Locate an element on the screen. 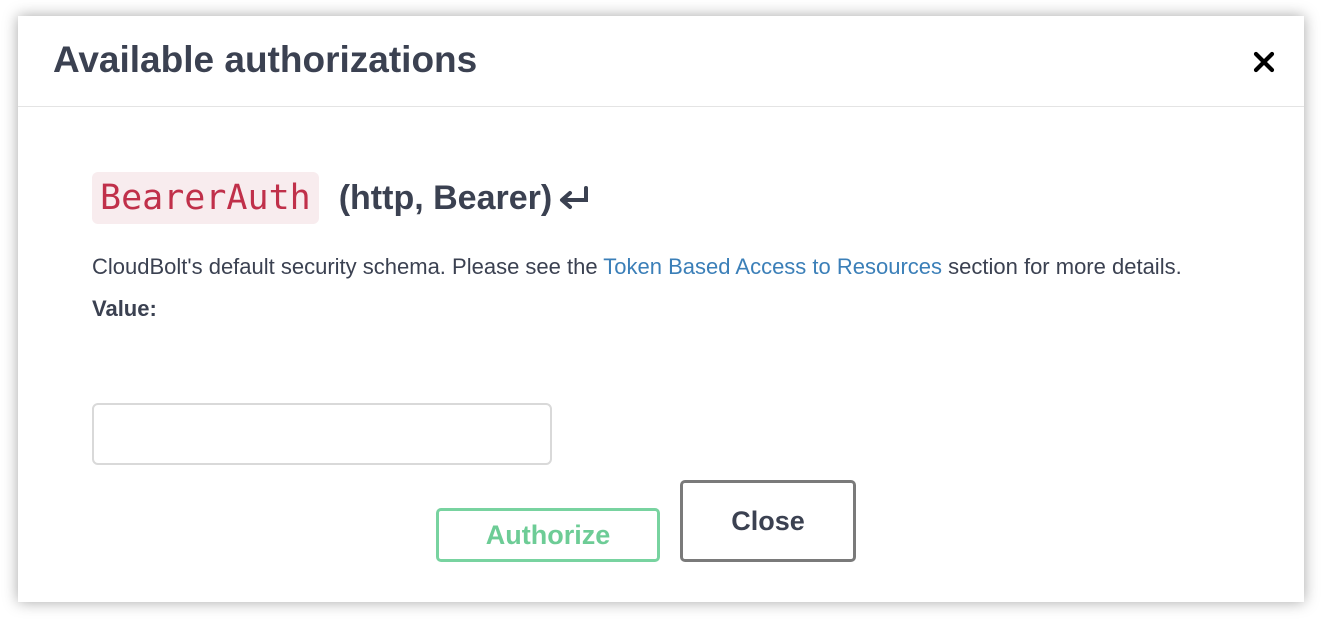 The height and width of the screenshot is (620, 1322). scheme-type: (http, Bearer) is located at coordinates (445, 198).